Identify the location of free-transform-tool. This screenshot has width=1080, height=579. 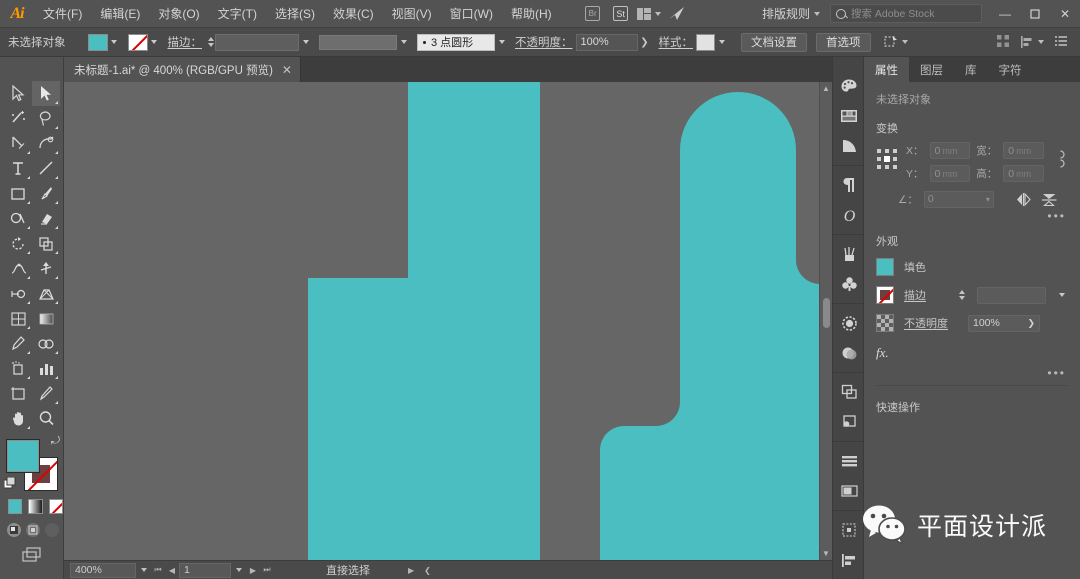
(46, 268).